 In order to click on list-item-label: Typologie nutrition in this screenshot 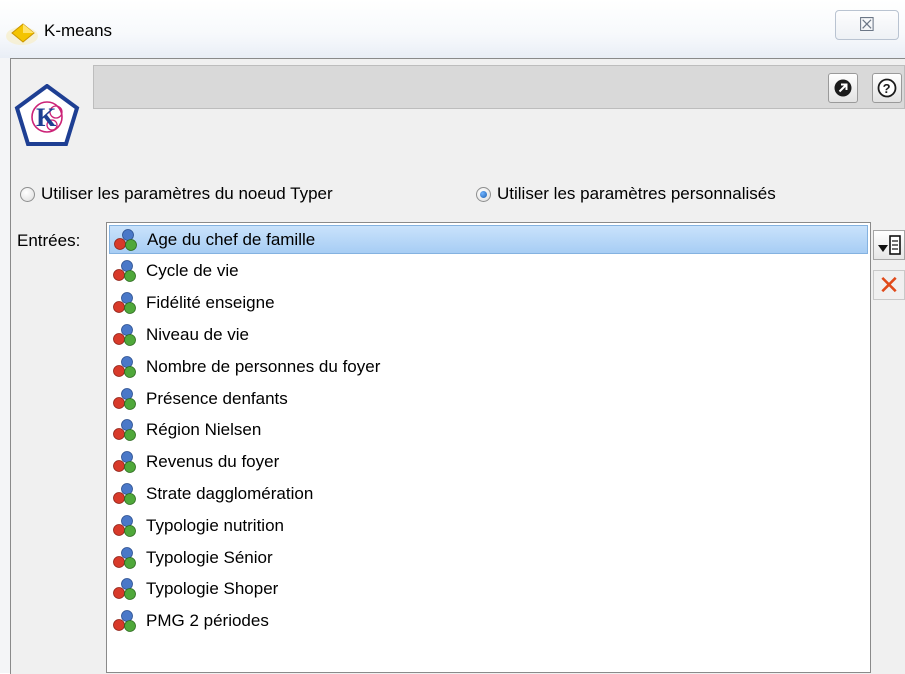, I will do `click(215, 525)`.